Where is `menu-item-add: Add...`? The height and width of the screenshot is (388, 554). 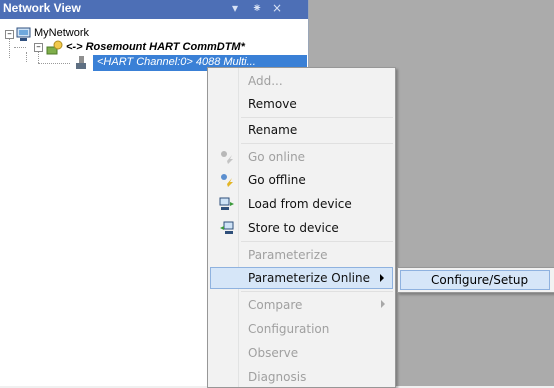
menu-item-add: Add... is located at coordinates (301, 81).